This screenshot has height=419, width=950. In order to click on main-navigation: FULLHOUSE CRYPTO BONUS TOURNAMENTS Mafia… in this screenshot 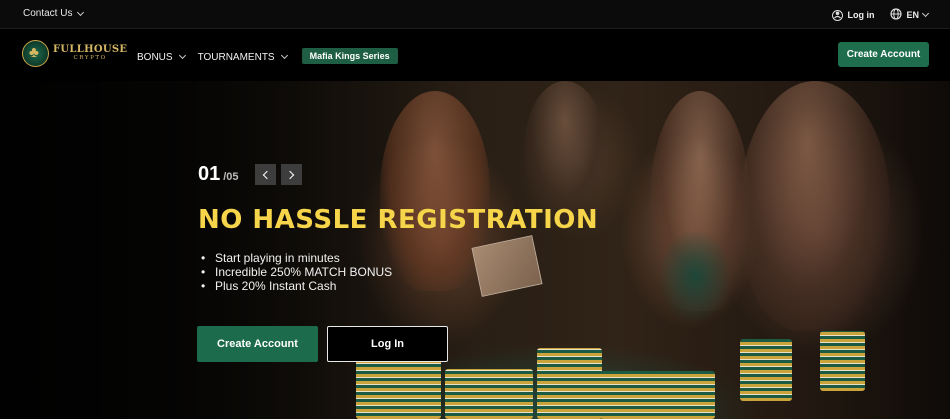, I will do `click(475, 55)`.